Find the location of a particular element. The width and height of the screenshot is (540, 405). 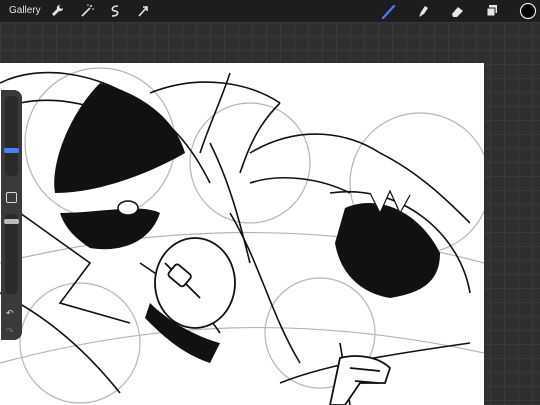

modify-button is located at coordinates (11, 197).